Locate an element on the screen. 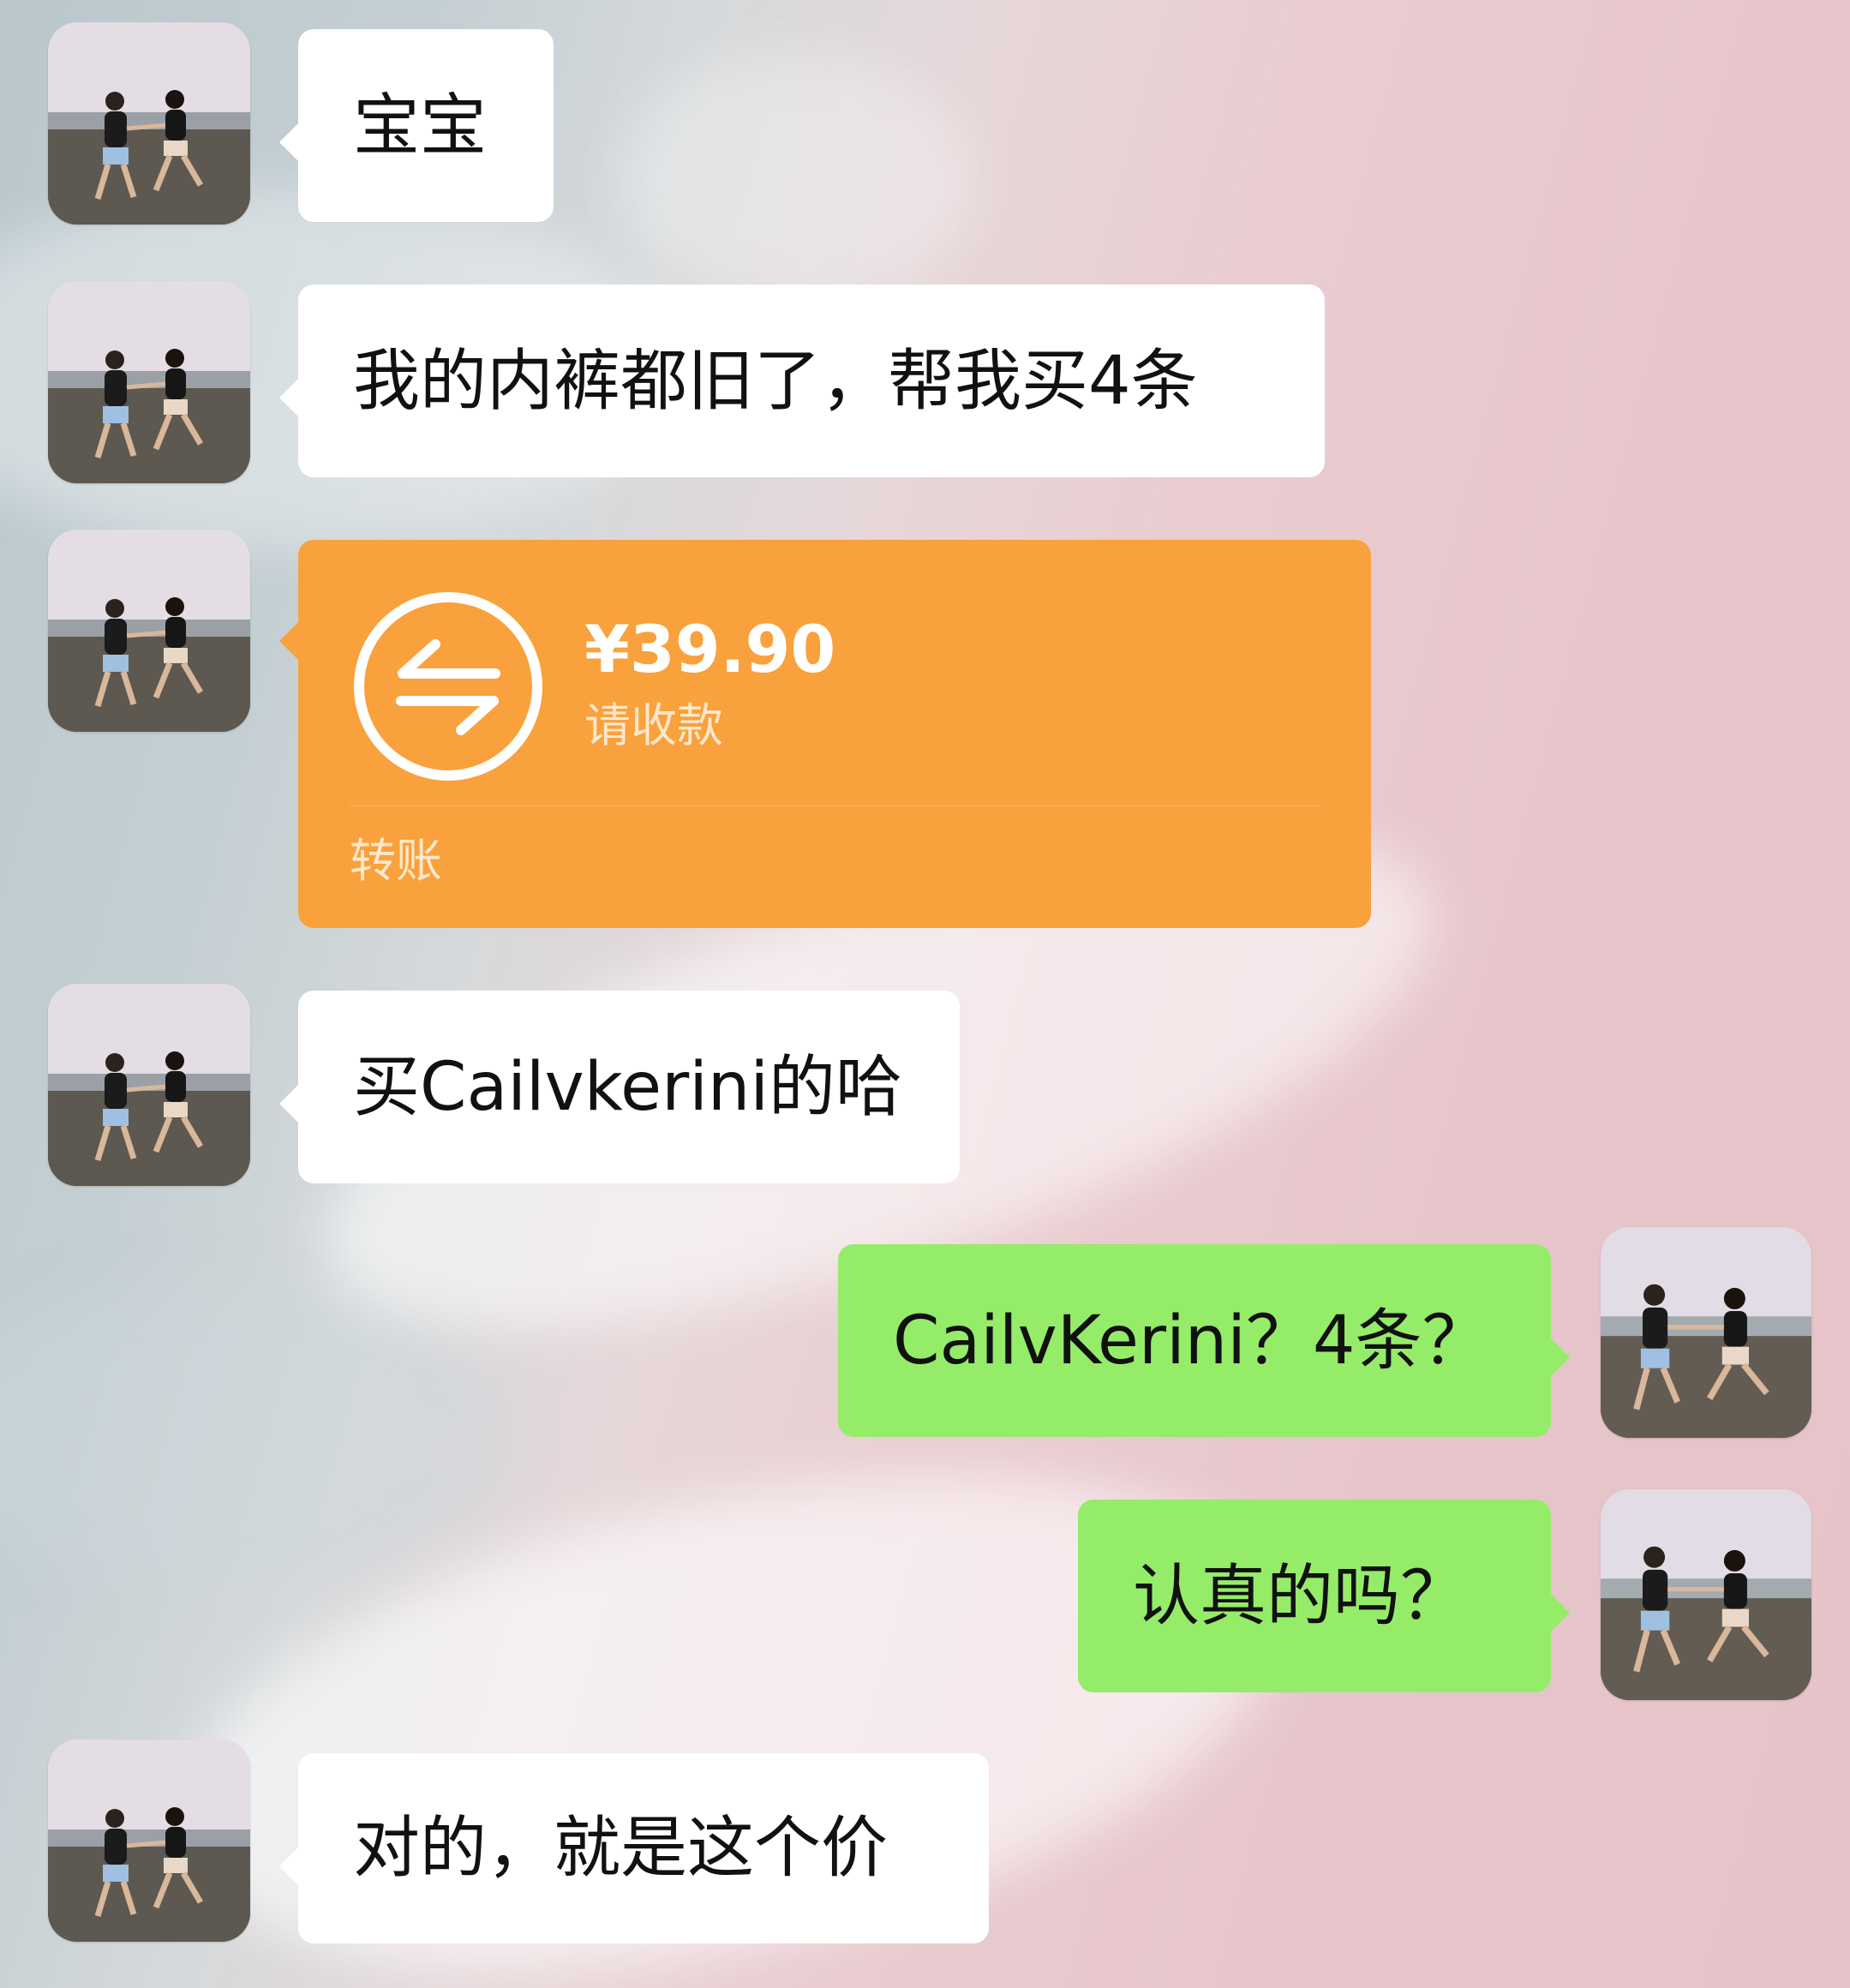 Image resolution: width=1850 pixels, height=1988 pixels. message-text: 宝宝 is located at coordinates (420, 126).